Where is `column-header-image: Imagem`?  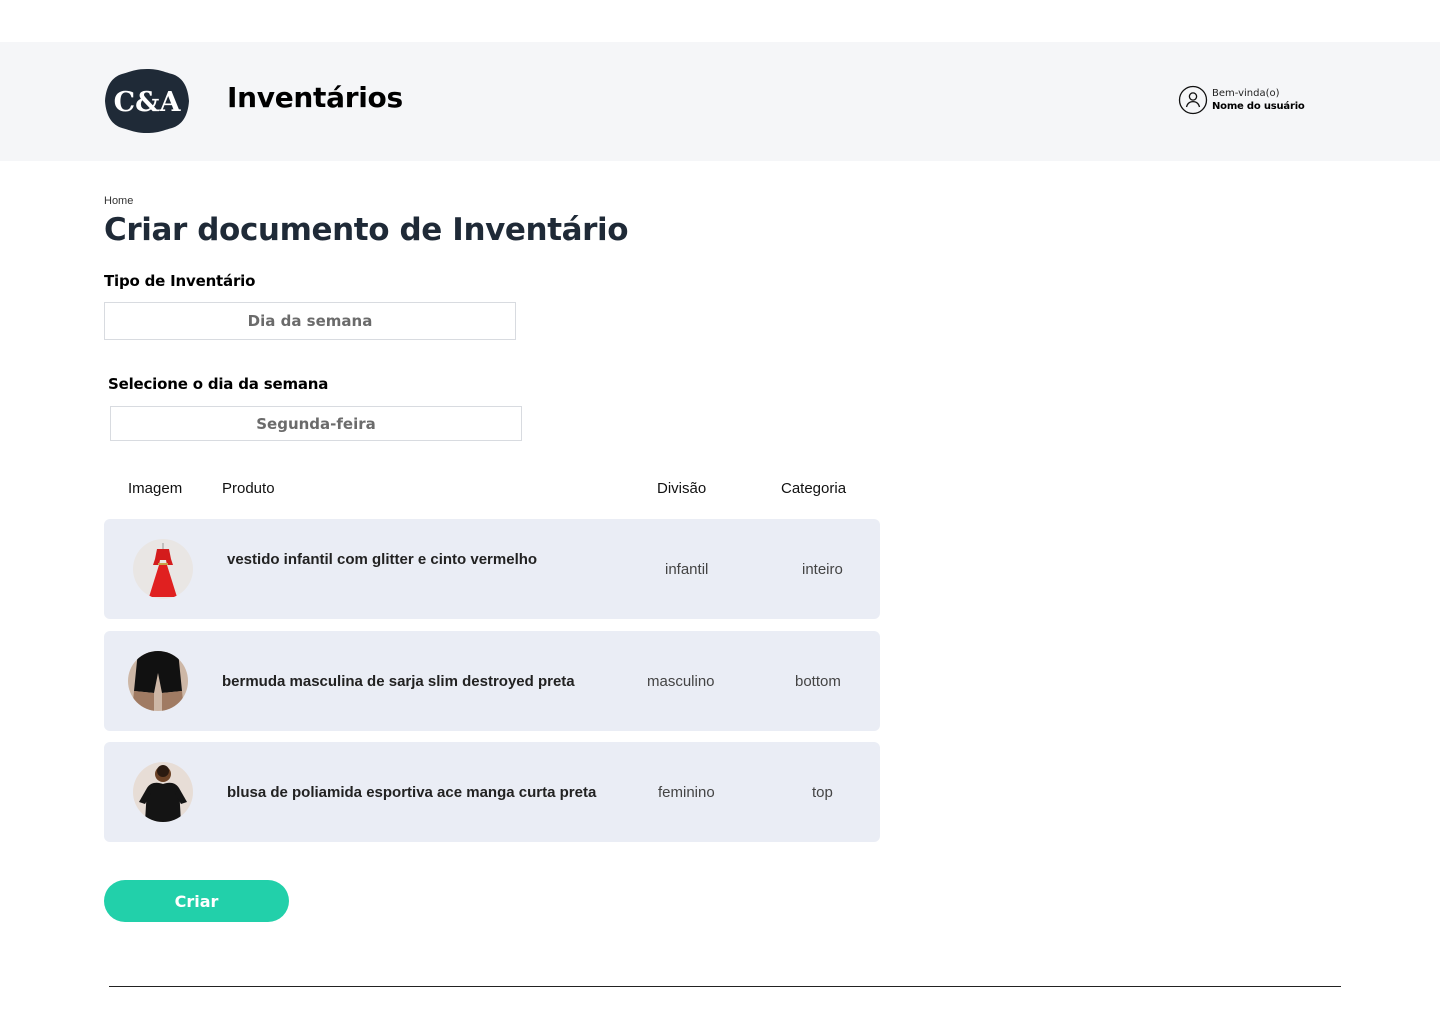
column-header-image: Imagem is located at coordinates (155, 488).